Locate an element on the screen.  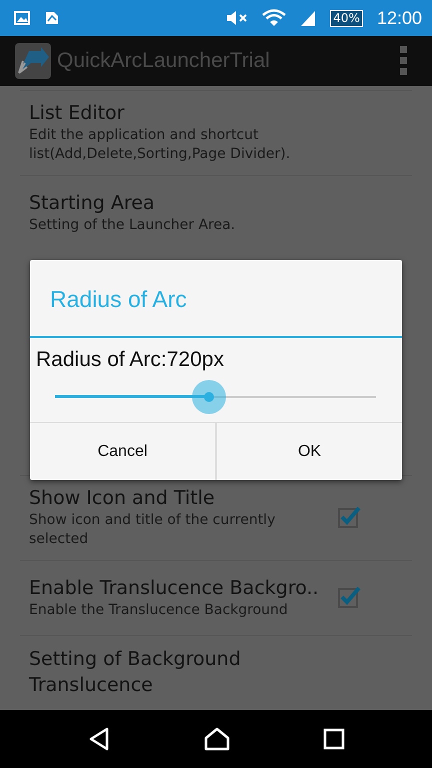
clock-time: 12:00 is located at coordinates (399, 18).